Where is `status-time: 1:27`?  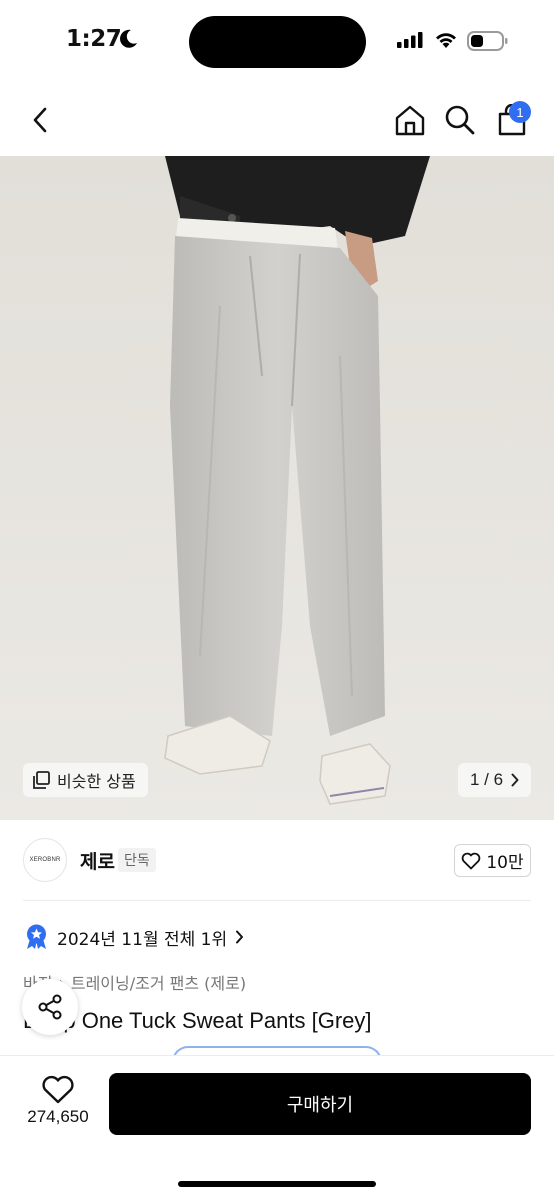 status-time: 1:27 is located at coordinates (94, 39).